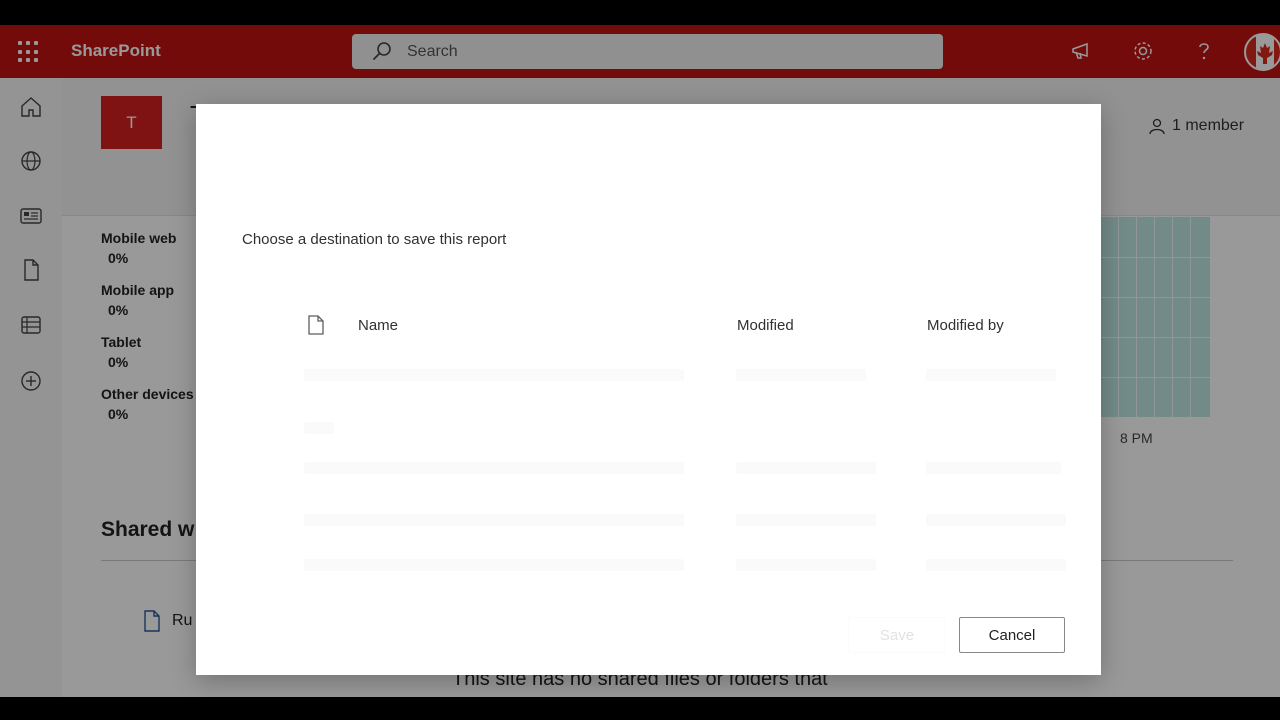 This screenshot has height=720, width=1280. I want to click on column-header-modified-by: Modified by, so click(965, 325).